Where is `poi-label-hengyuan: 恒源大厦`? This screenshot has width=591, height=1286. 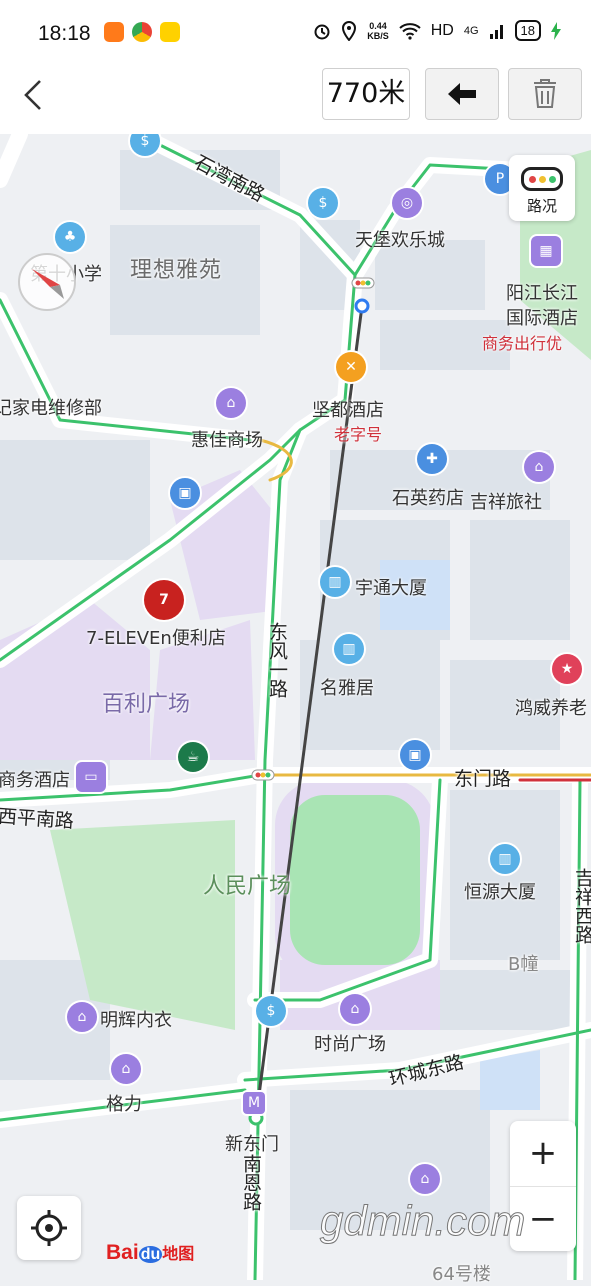 poi-label-hengyuan: 恒源大厦 is located at coordinates (500, 892).